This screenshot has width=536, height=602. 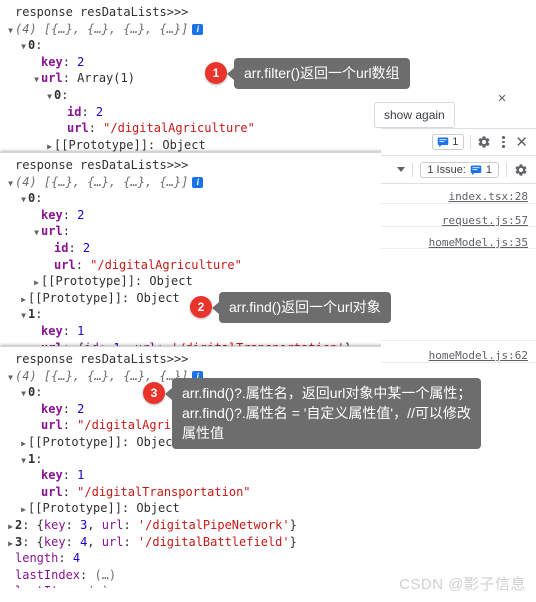 I want to click on console-token: : {, so click(x=33, y=541).